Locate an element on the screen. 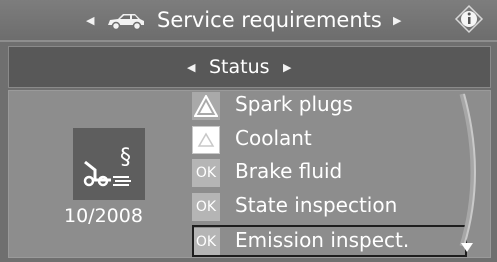  service-symbol-icon: § is located at coordinates (109, 164).